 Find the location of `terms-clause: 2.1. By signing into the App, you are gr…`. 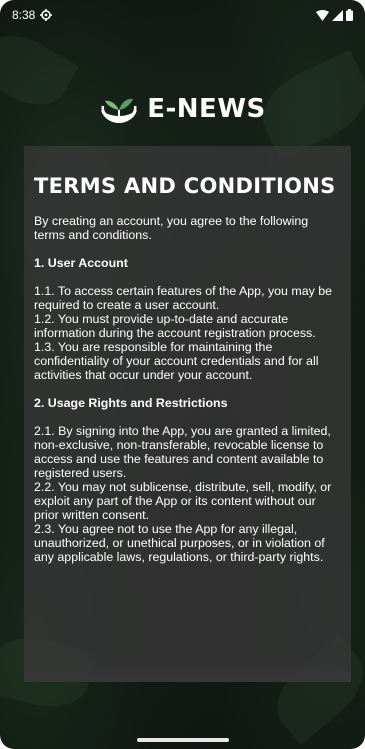

terms-clause: 2.1. By signing into the App, you are gr… is located at coordinates (182, 452).